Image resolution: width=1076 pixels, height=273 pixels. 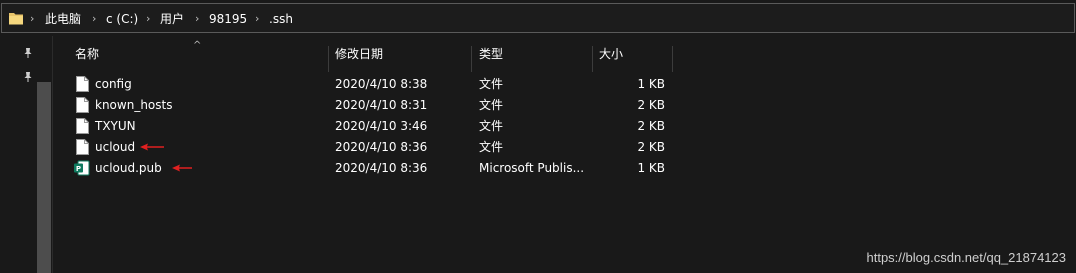 I want to click on column-header-name: 名称, so click(x=85, y=54).